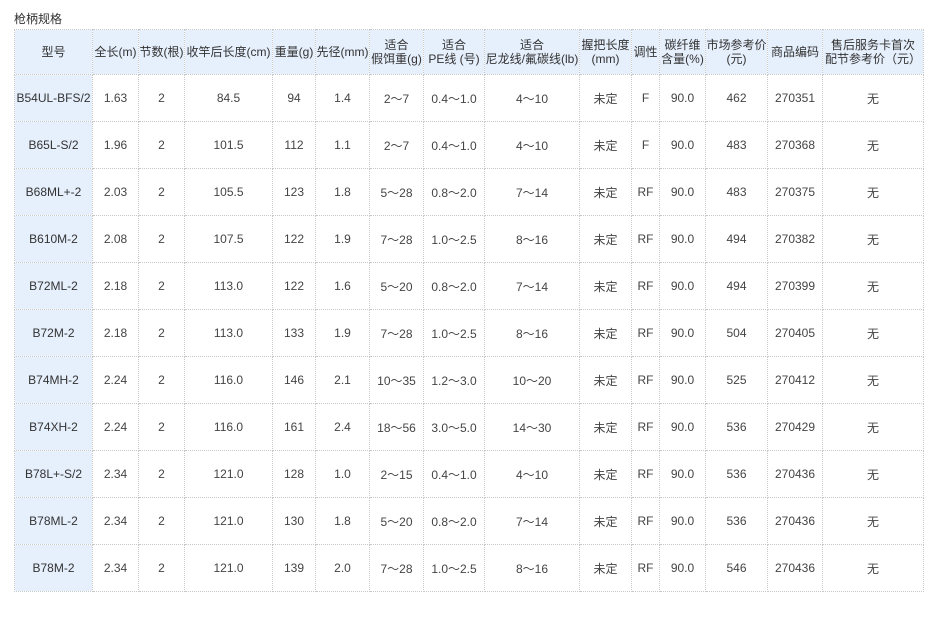 The height and width of the screenshot is (618, 946). I want to click on table-cell: 270429, so click(795, 427).